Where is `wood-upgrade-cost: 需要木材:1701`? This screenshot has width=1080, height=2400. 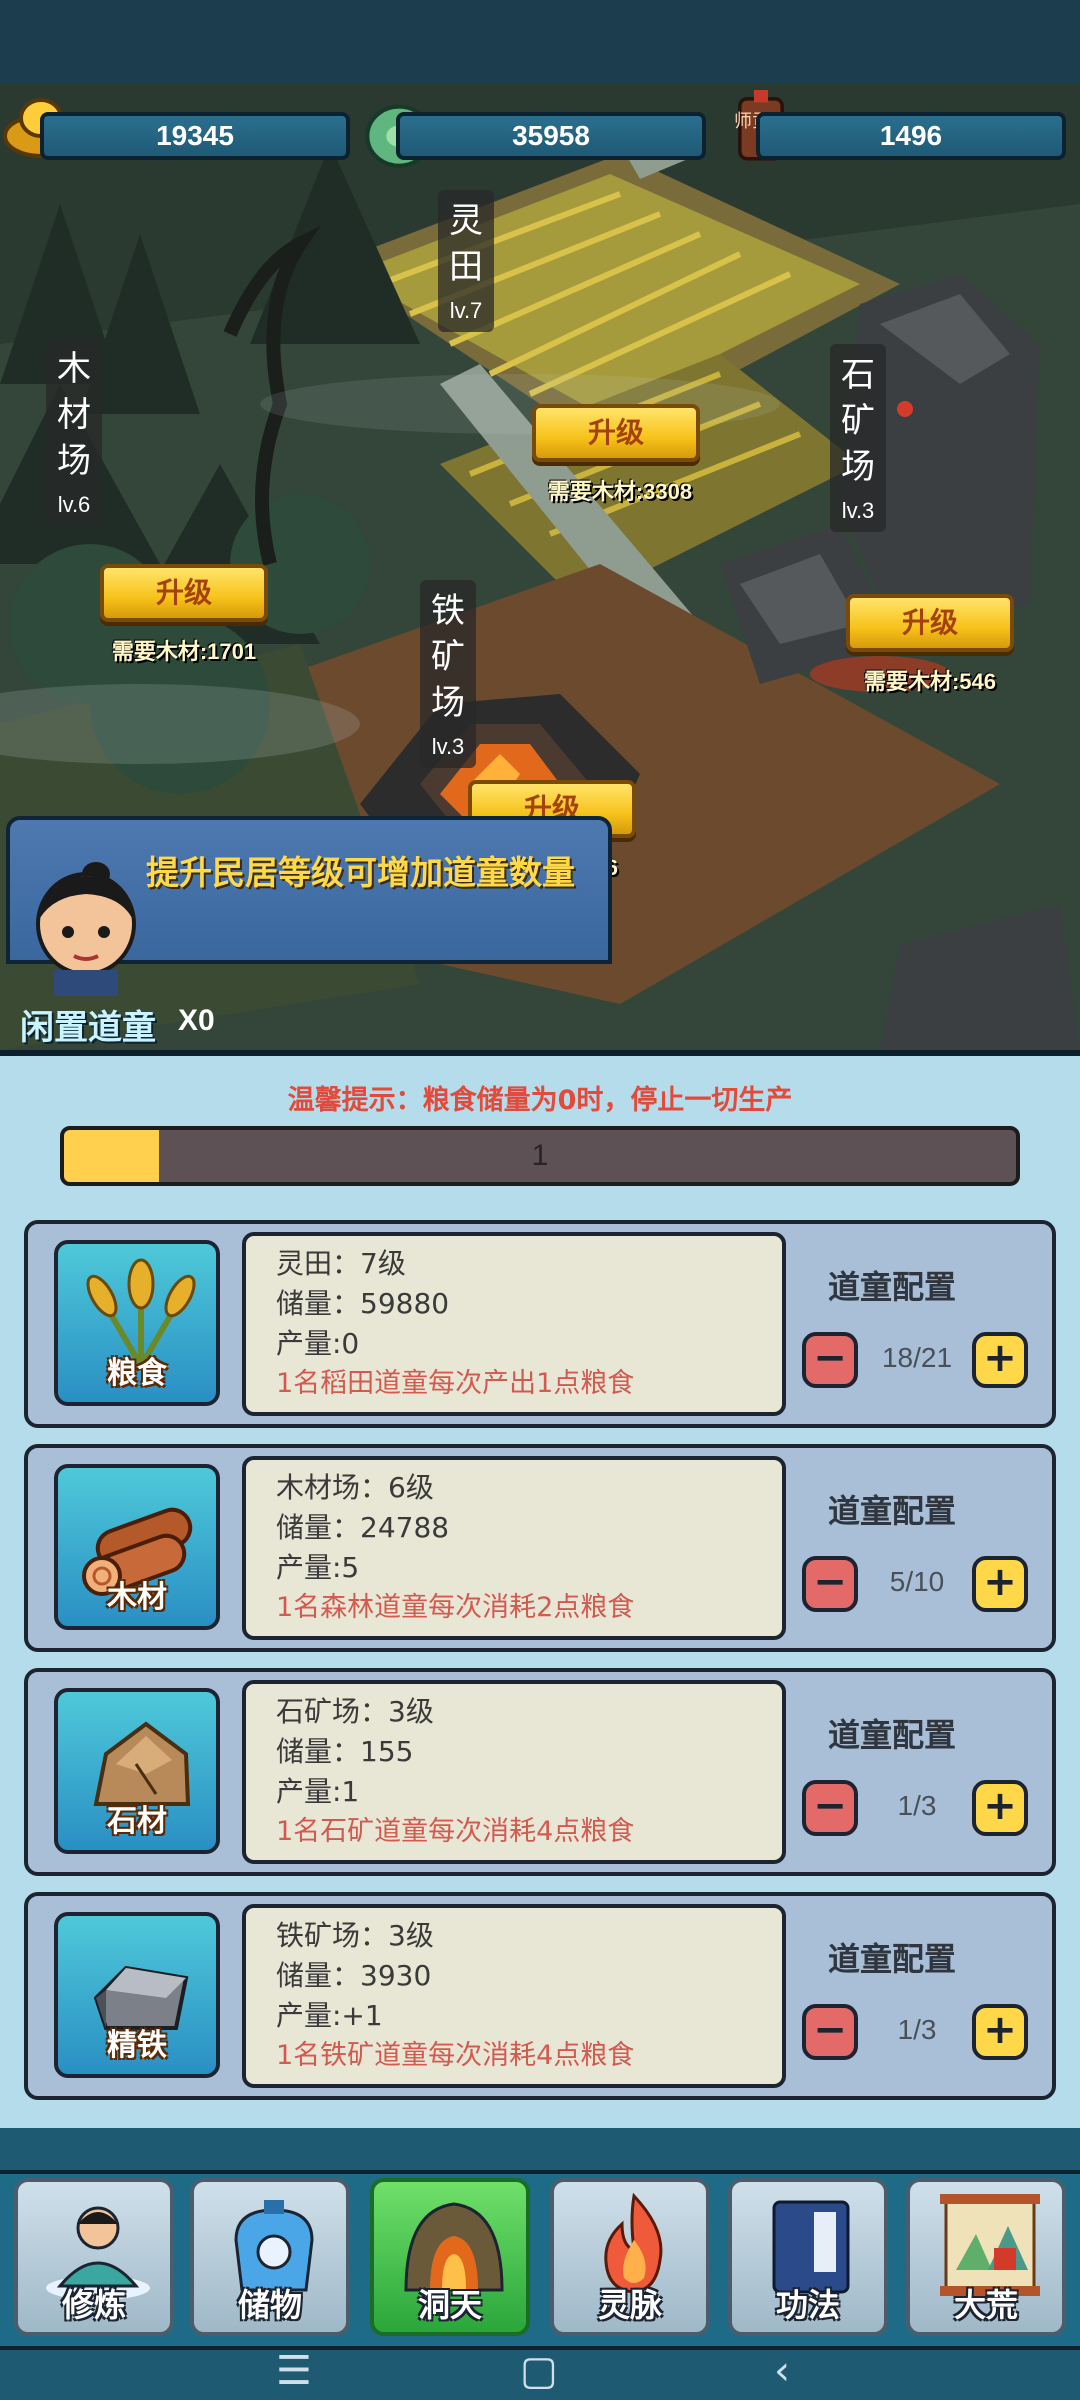
wood-upgrade-cost: 需要木材:1701 is located at coordinates (184, 651).